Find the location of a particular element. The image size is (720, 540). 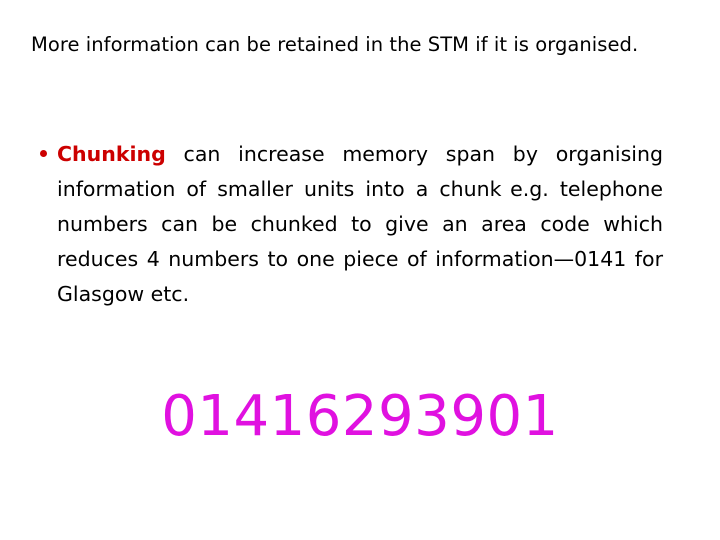

phone-example-block: 01416293901 is located at coordinates (360, 417).